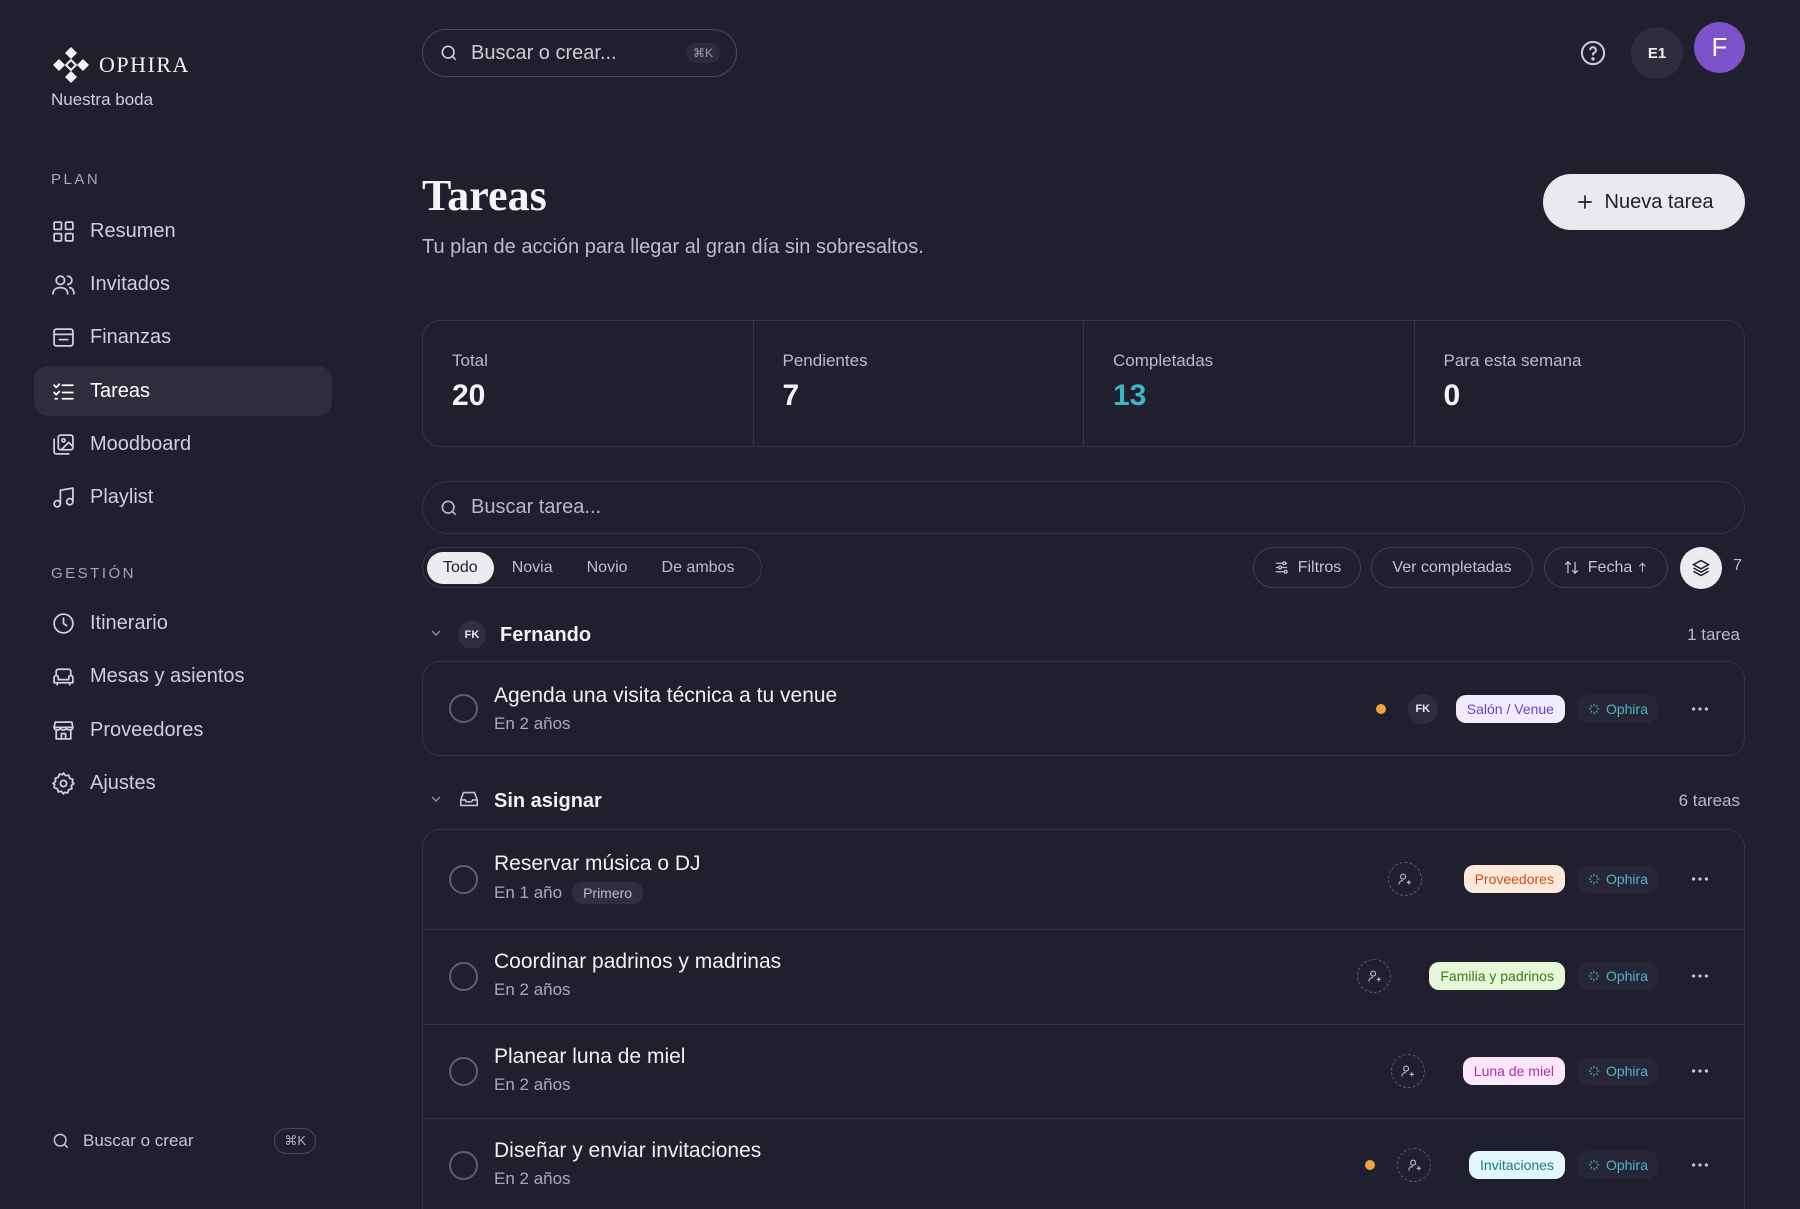  I want to click on sidebar-item-label: Moodboard, so click(141, 443).